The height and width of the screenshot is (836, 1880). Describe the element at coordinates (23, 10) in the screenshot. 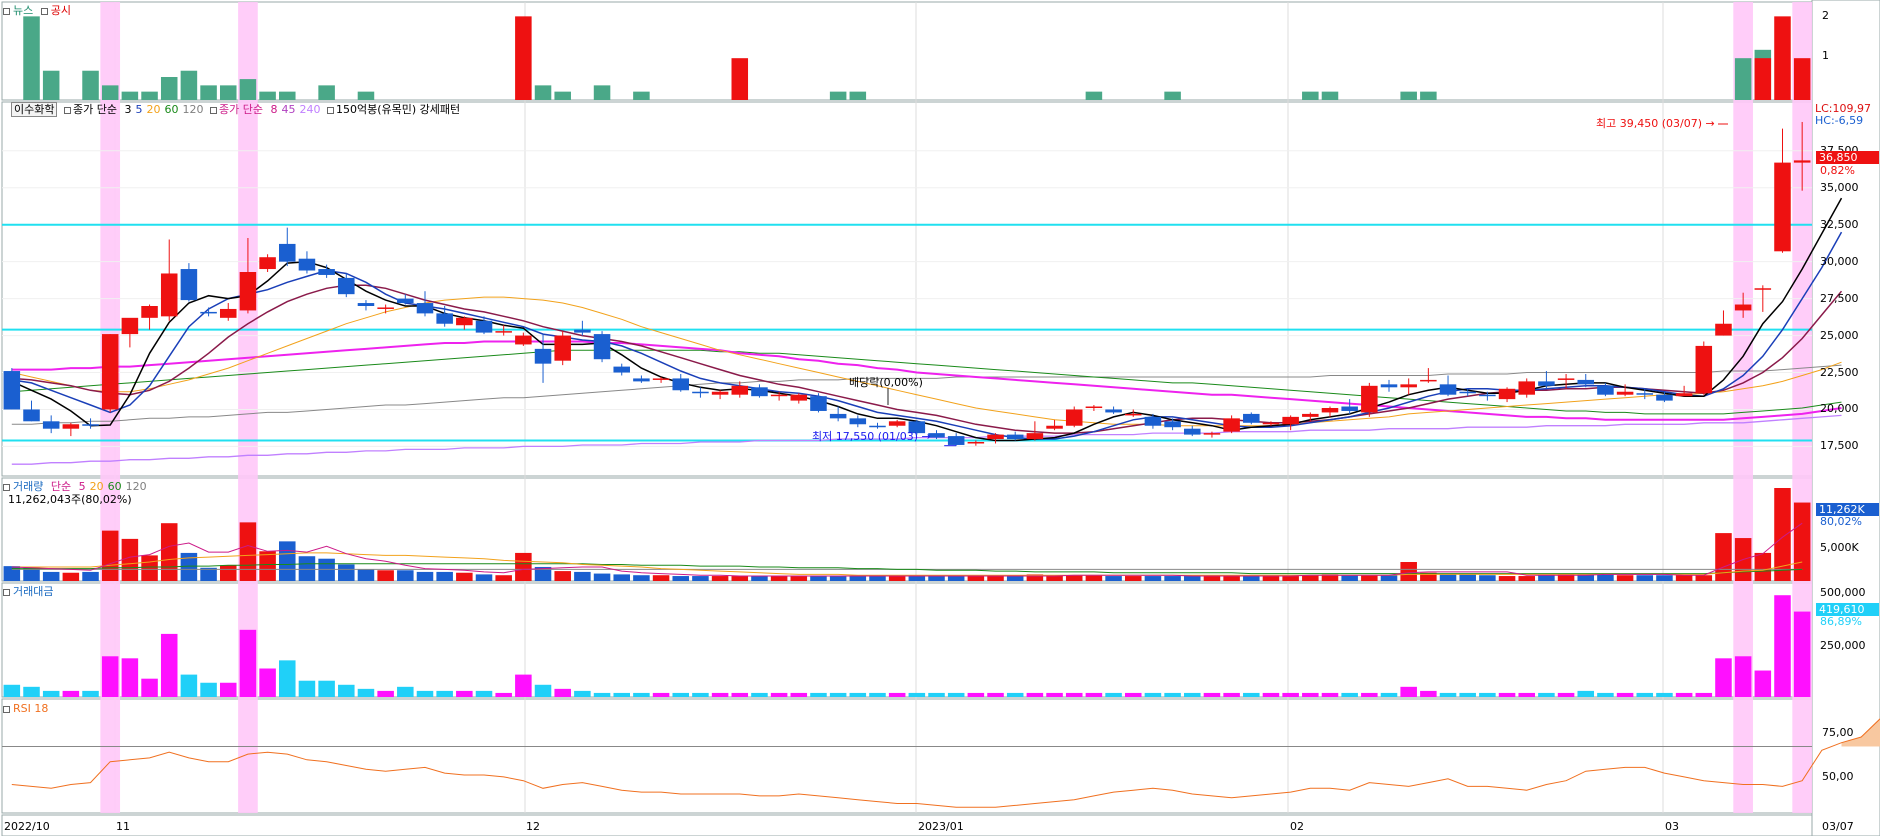

I see `news-label: 뉴스` at that location.